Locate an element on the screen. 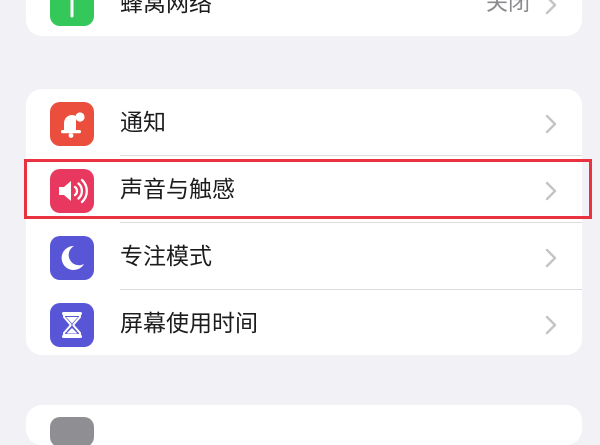  bell-badge-icon is located at coordinates (72, 124).